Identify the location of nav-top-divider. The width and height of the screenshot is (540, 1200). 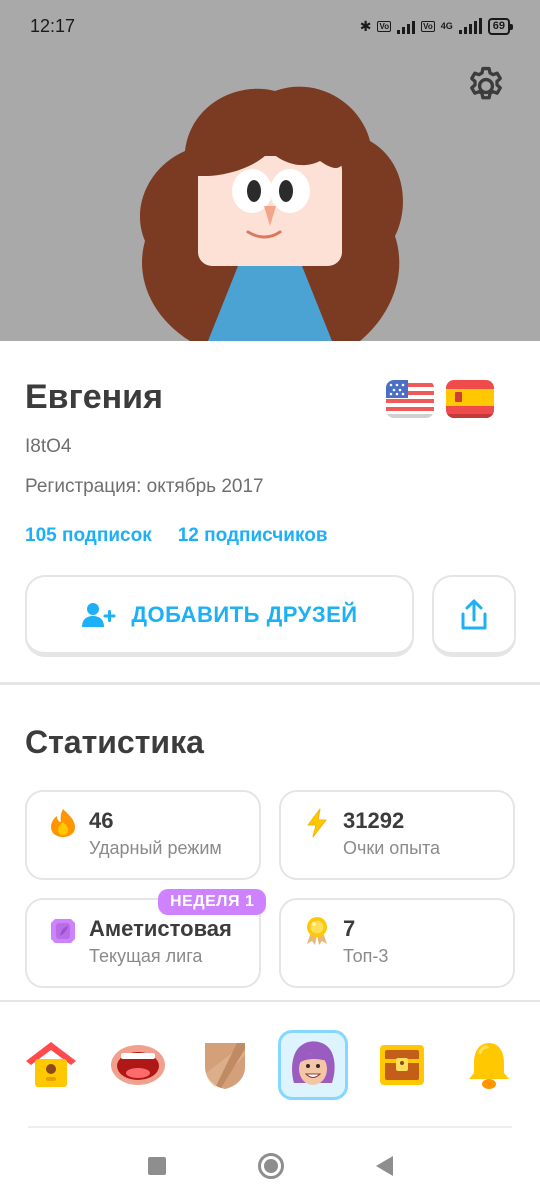
(270, 1001).